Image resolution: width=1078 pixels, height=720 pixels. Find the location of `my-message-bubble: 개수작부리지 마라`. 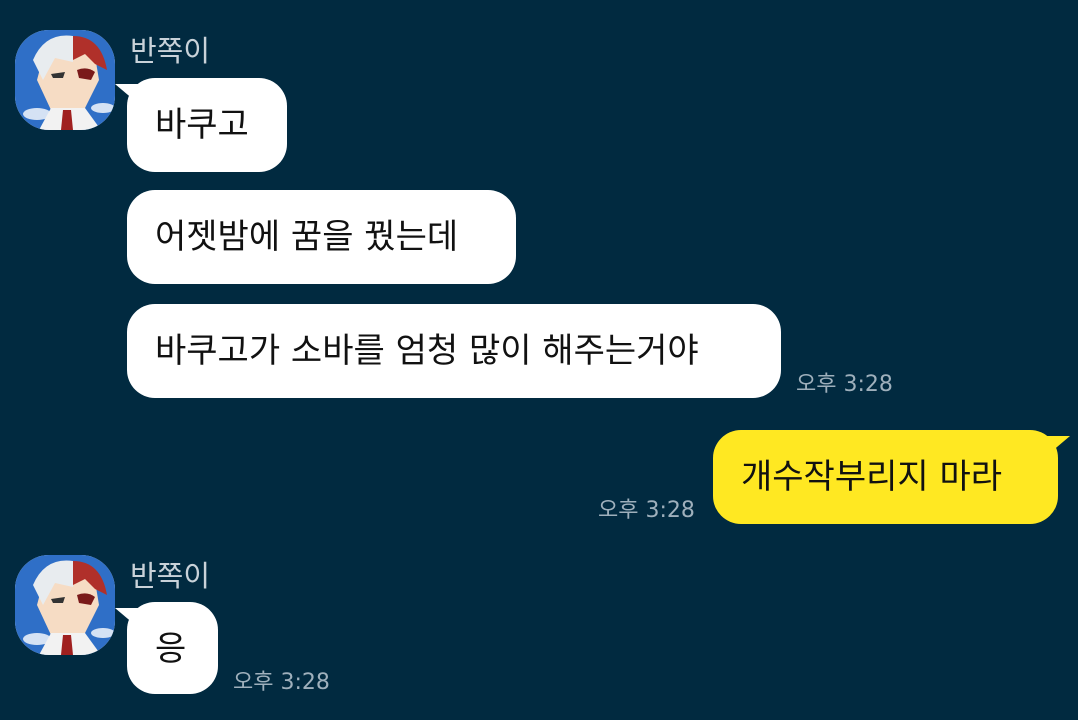

my-message-bubble: 개수작부리지 마라 is located at coordinates (891, 477).